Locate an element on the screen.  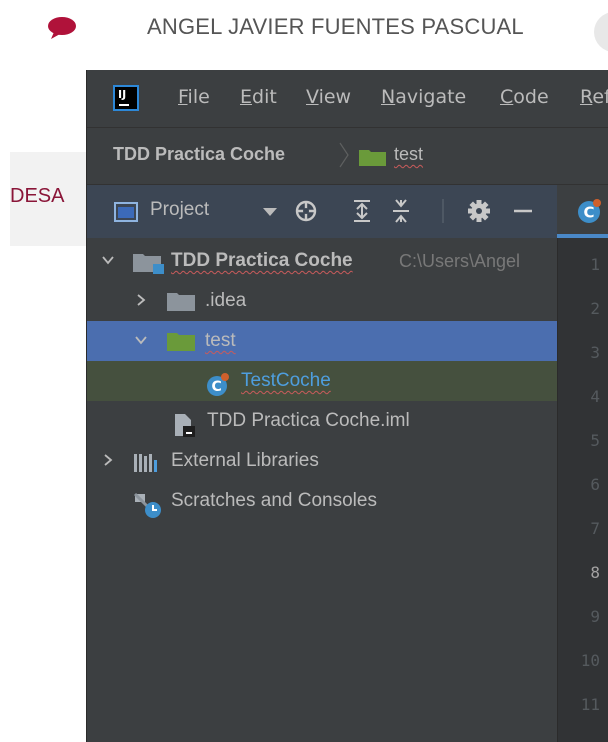
tree-item-label: test is located at coordinates (220, 340).